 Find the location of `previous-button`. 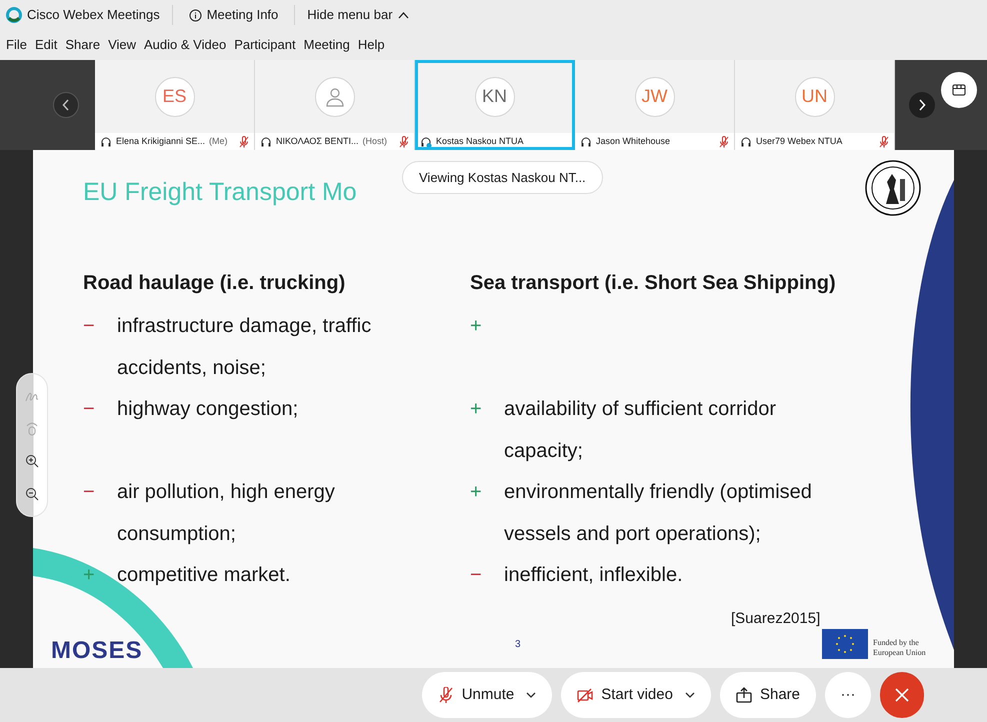

previous-button is located at coordinates (66, 105).